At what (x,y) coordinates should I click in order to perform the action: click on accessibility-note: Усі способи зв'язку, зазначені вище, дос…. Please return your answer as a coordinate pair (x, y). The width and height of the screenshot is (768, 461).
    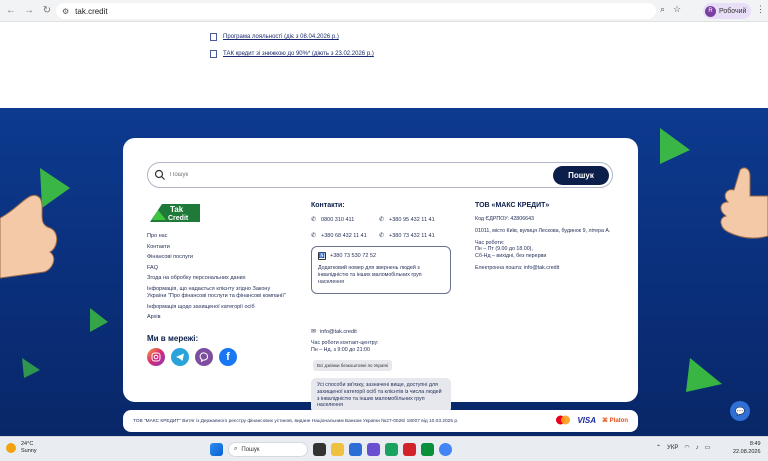
    Looking at the image, I should click on (381, 396).